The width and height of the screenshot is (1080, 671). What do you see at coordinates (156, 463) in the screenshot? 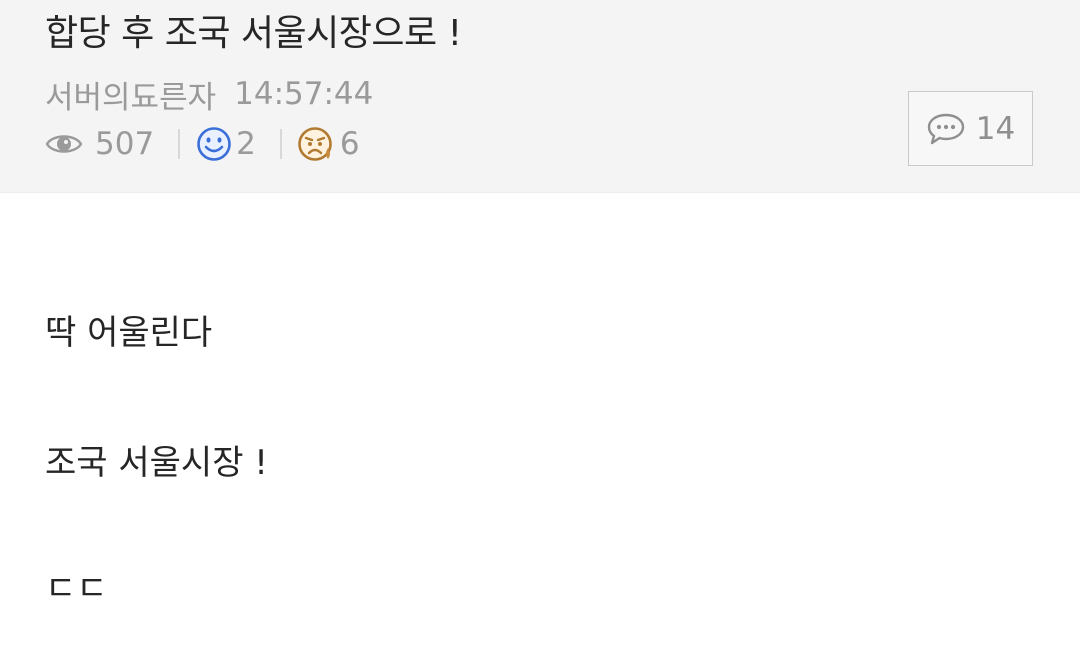
I see `body-line: 조국 서울시장 !` at bounding box center [156, 463].